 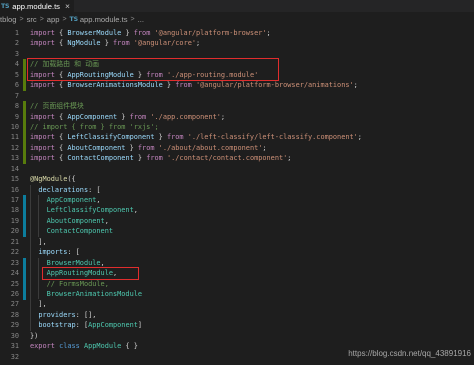 I want to click on line-number: 2, so click(x=16, y=43).